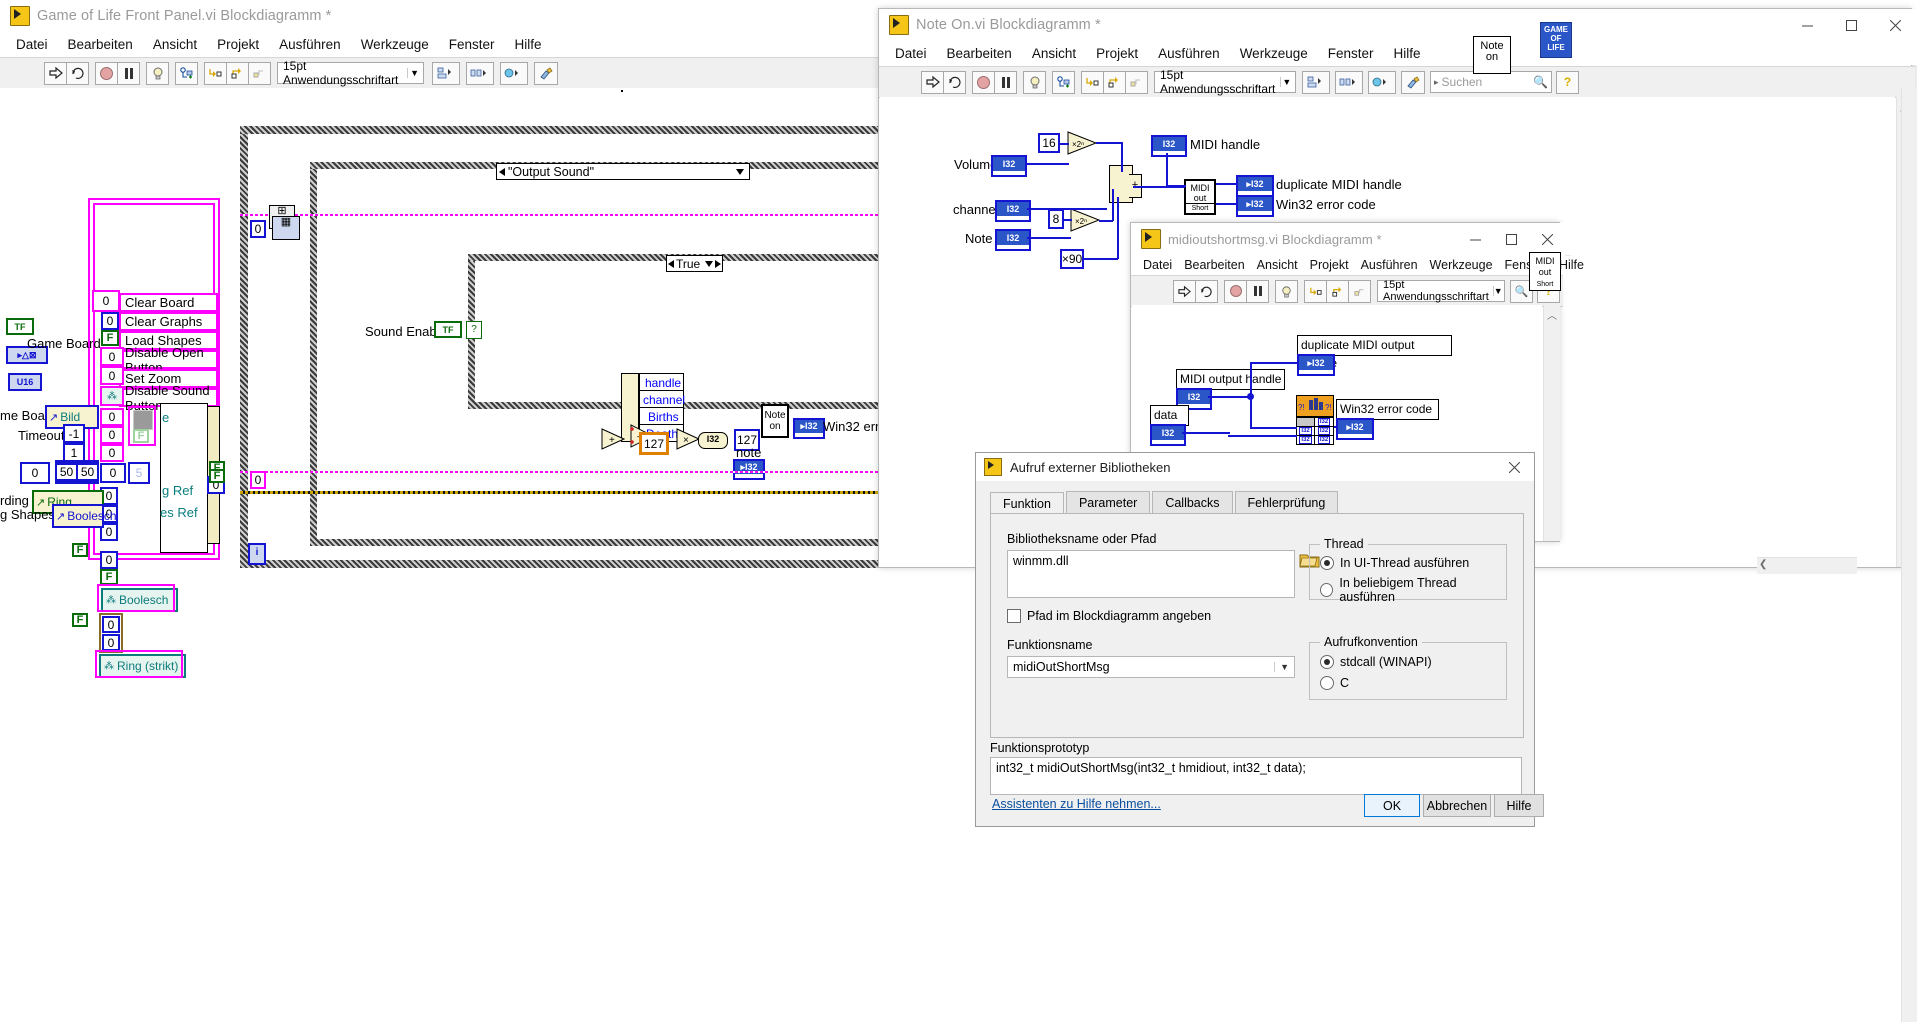 Image resolution: width=1917 pixels, height=1022 pixels. What do you see at coordinates (109, 577) in the screenshot?
I see `bool-const-false-3: F` at bounding box center [109, 577].